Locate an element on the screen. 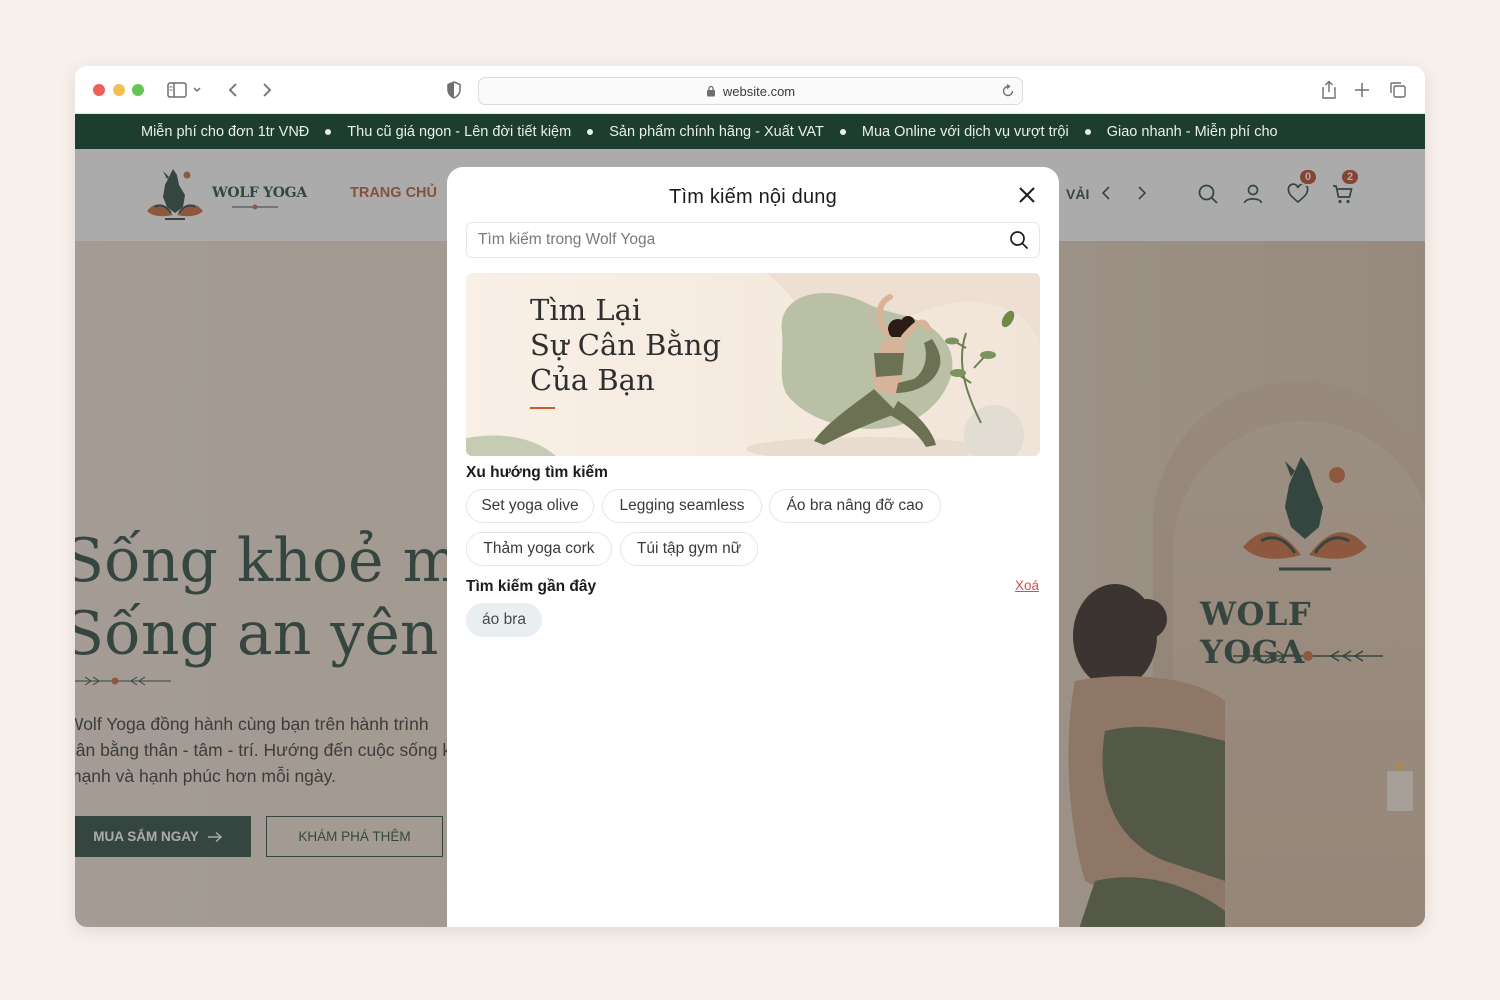  clear-recent-link: Xoá is located at coordinates (1027, 585).